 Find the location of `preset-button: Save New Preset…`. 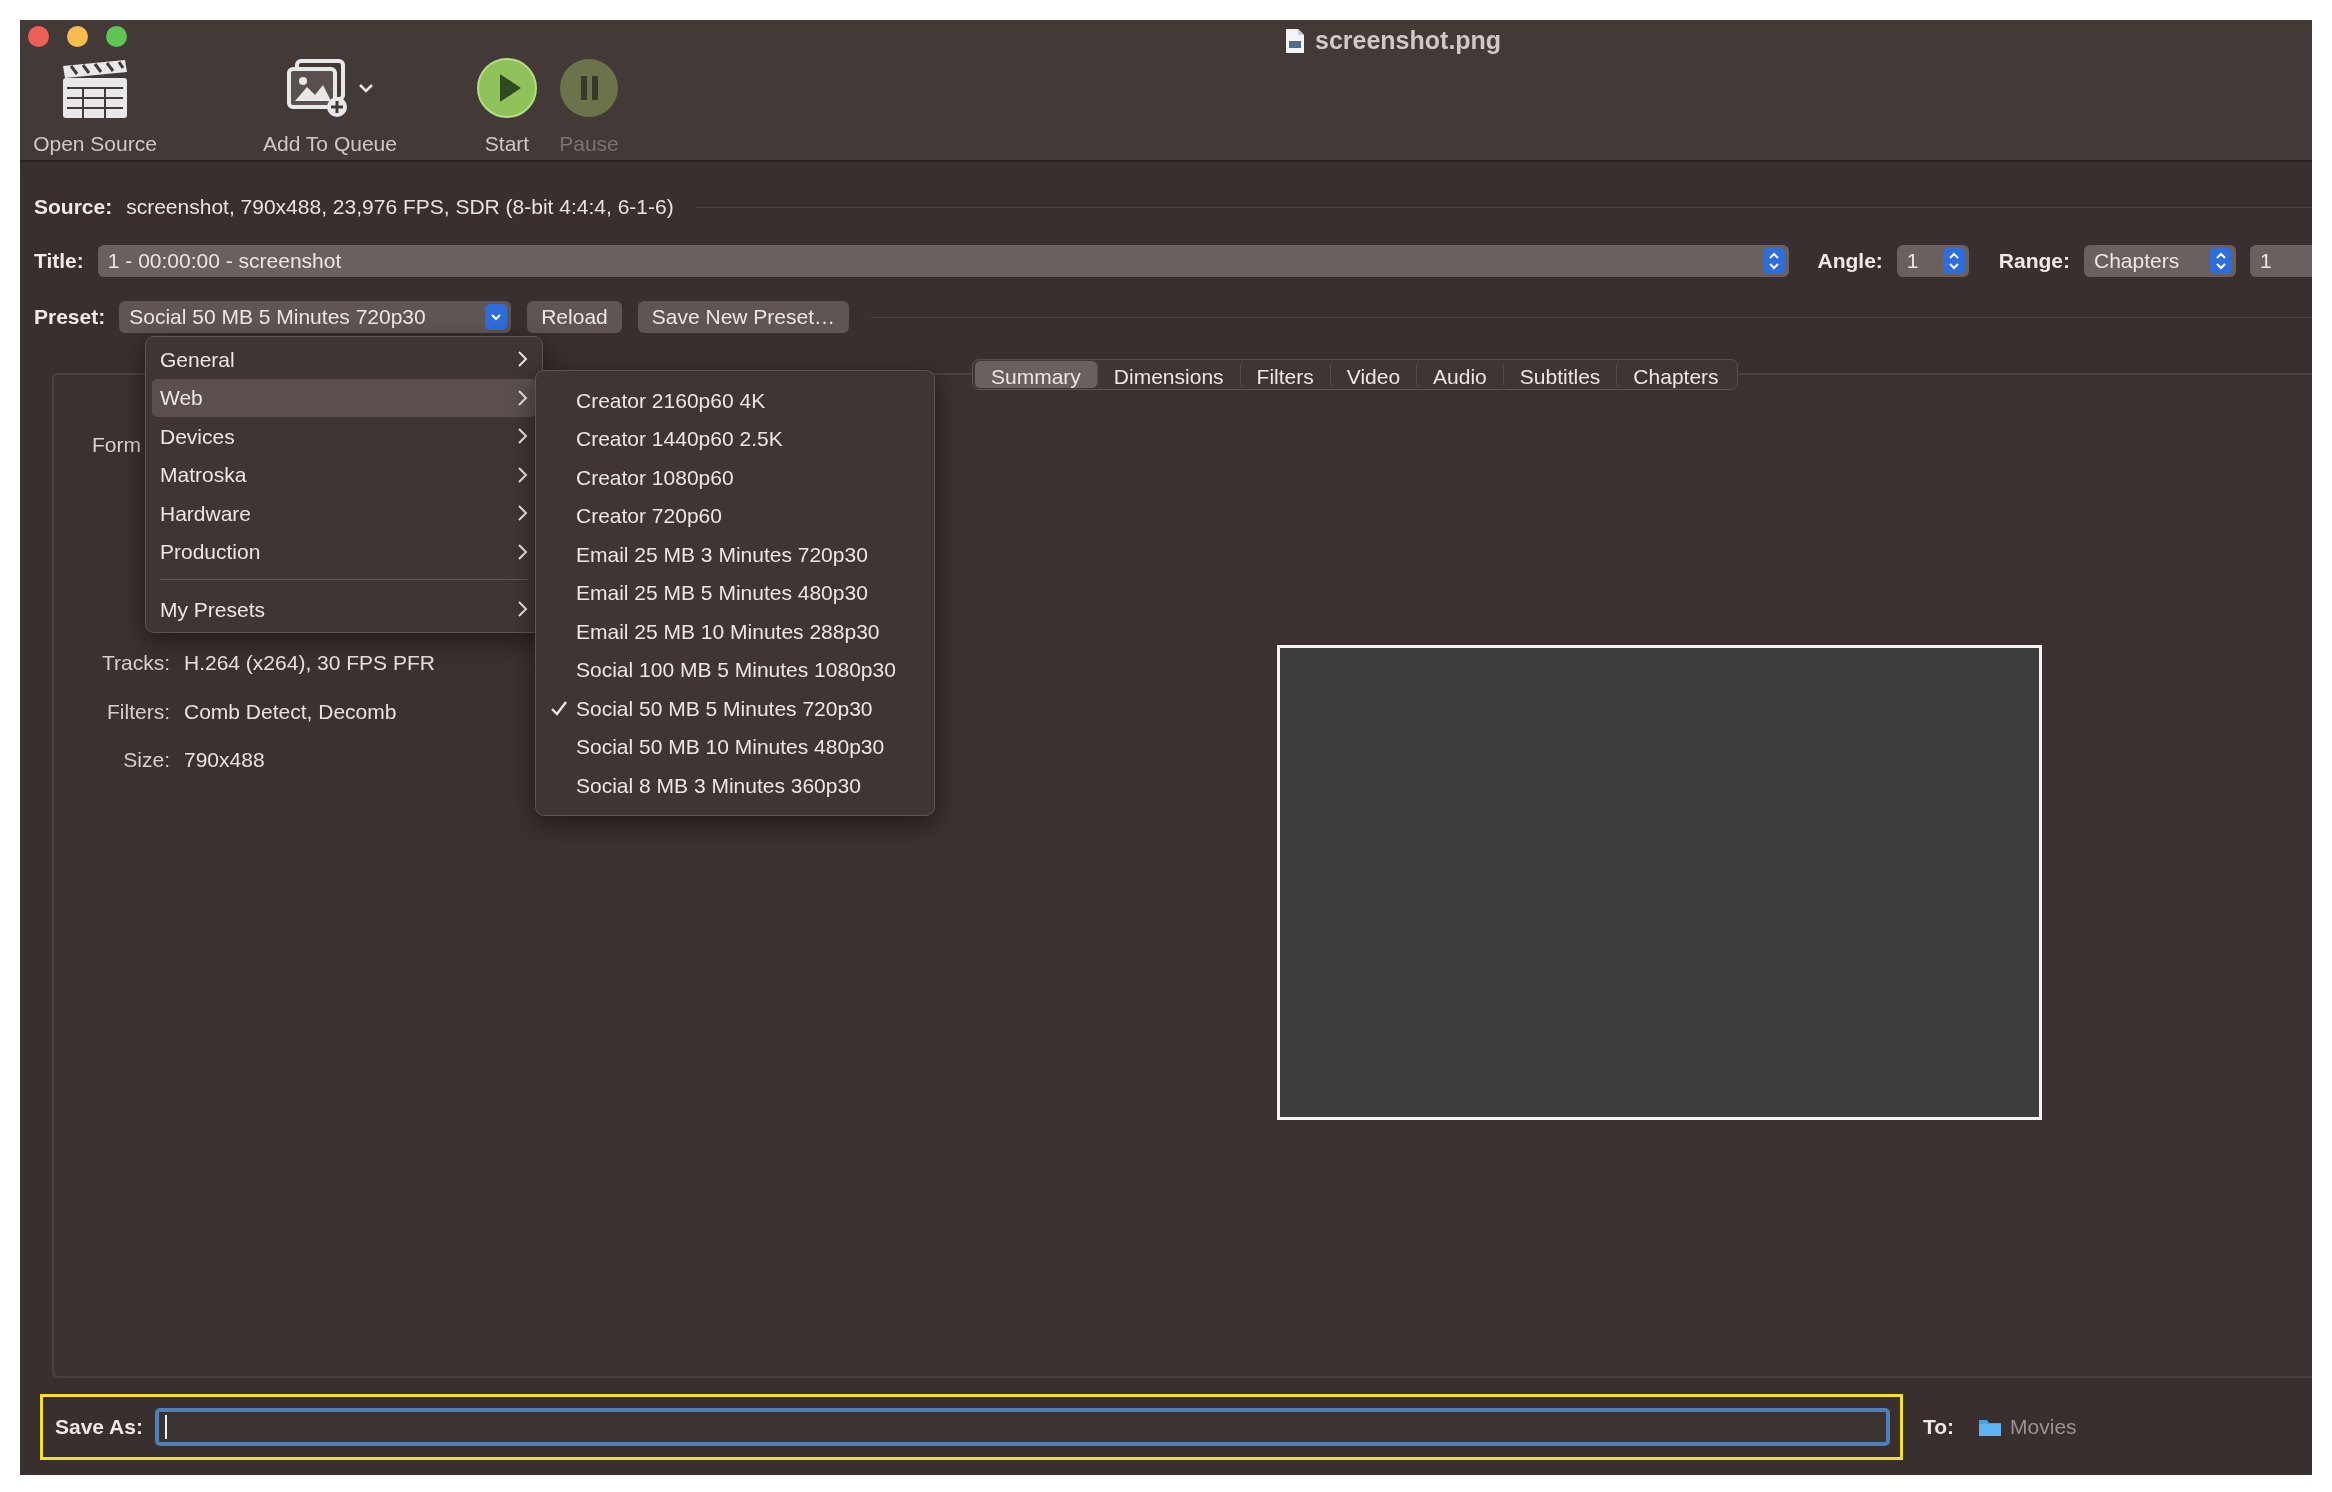

preset-button: Save New Preset… is located at coordinates (743, 317).